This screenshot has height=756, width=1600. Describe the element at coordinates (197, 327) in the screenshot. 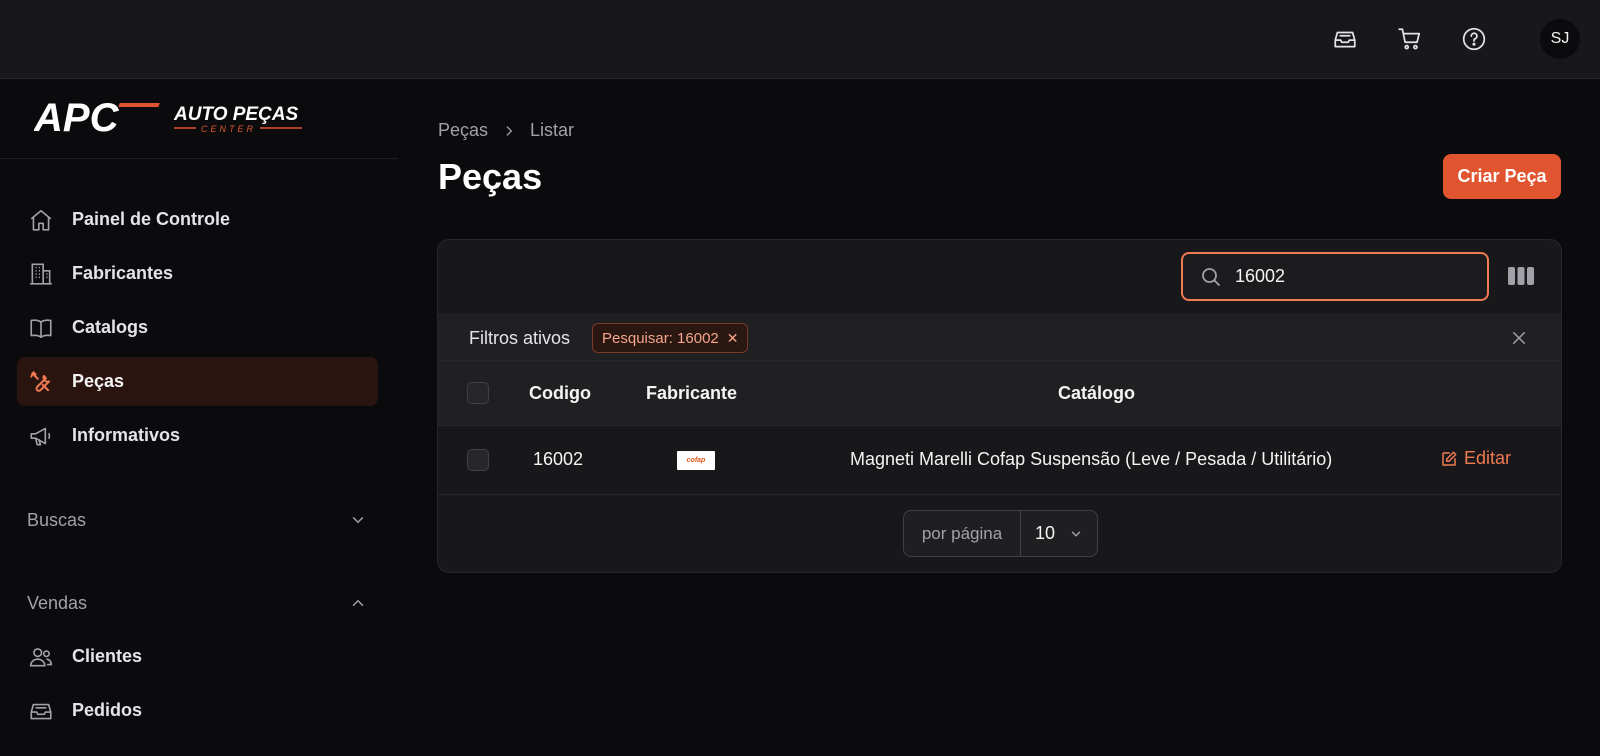

I see `sidebar-item-catalogs: Catalogs` at that location.